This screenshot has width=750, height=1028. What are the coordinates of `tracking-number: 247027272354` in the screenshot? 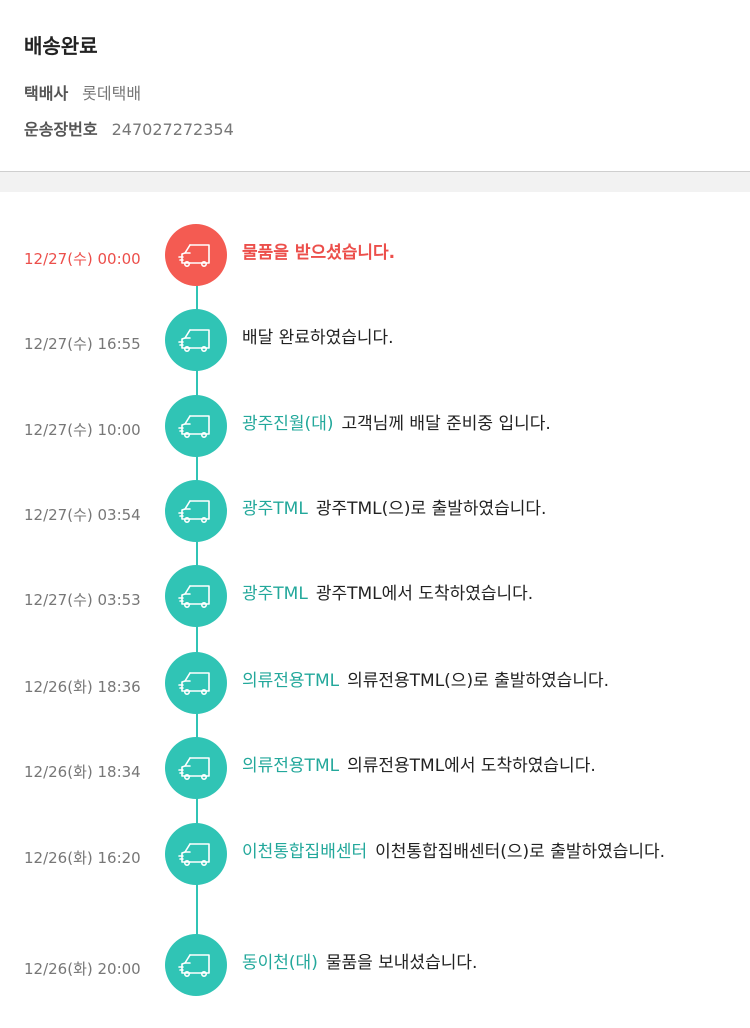 It's located at (172, 129).